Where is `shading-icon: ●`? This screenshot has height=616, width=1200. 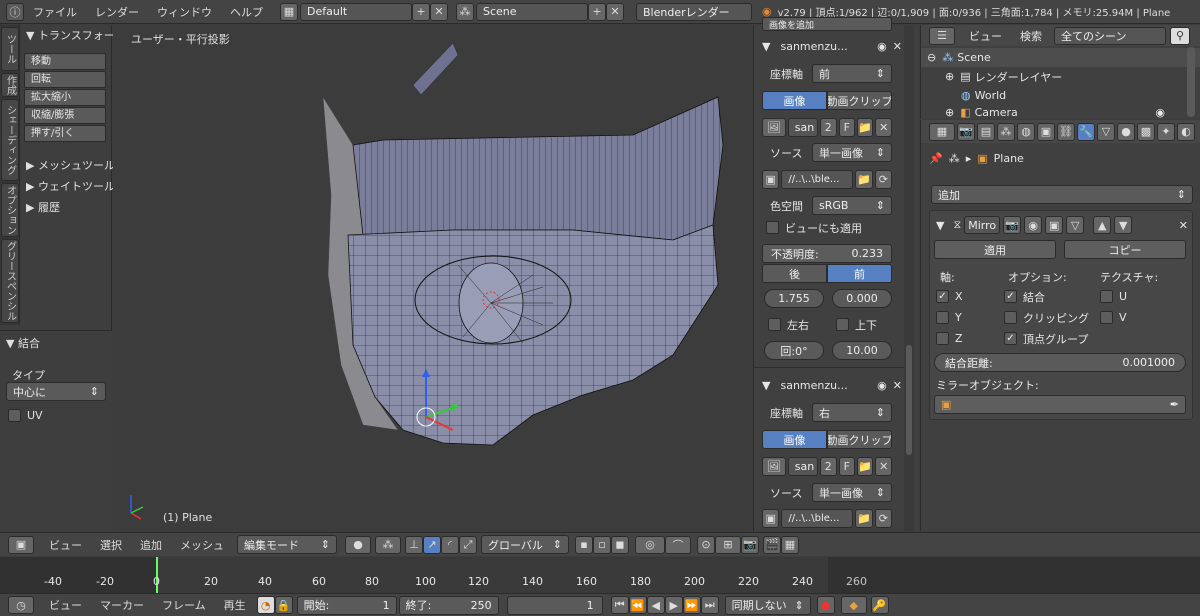
shading-icon: ● is located at coordinates (358, 544).